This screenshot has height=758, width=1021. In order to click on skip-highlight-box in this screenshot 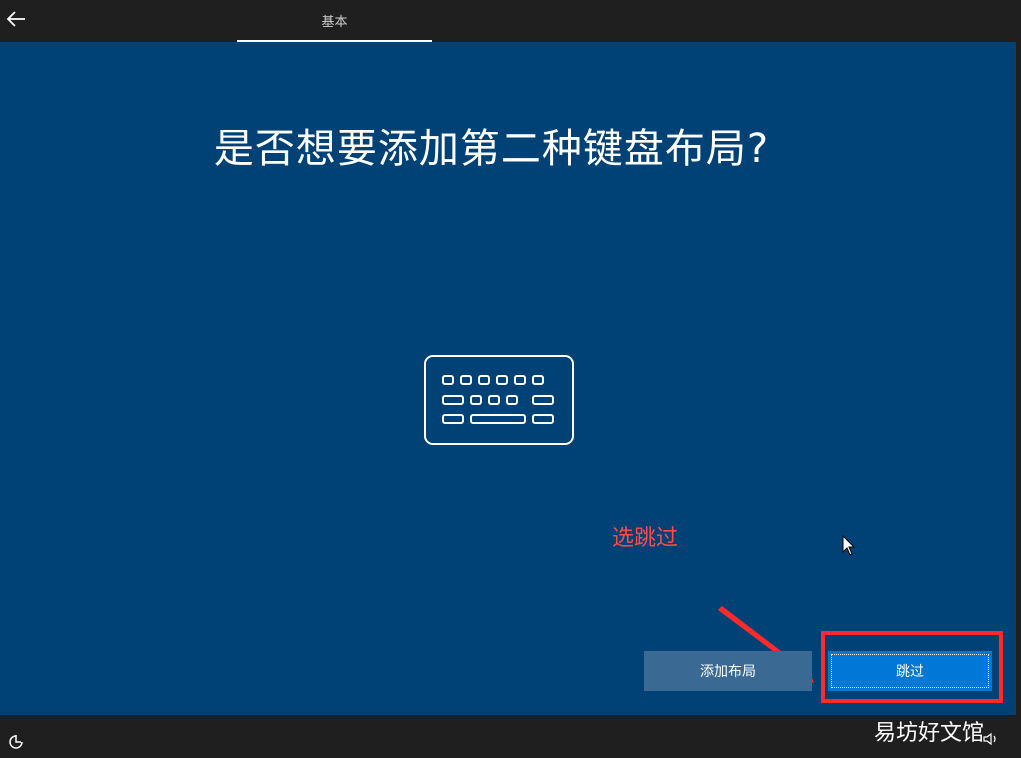, I will do `click(912, 667)`.